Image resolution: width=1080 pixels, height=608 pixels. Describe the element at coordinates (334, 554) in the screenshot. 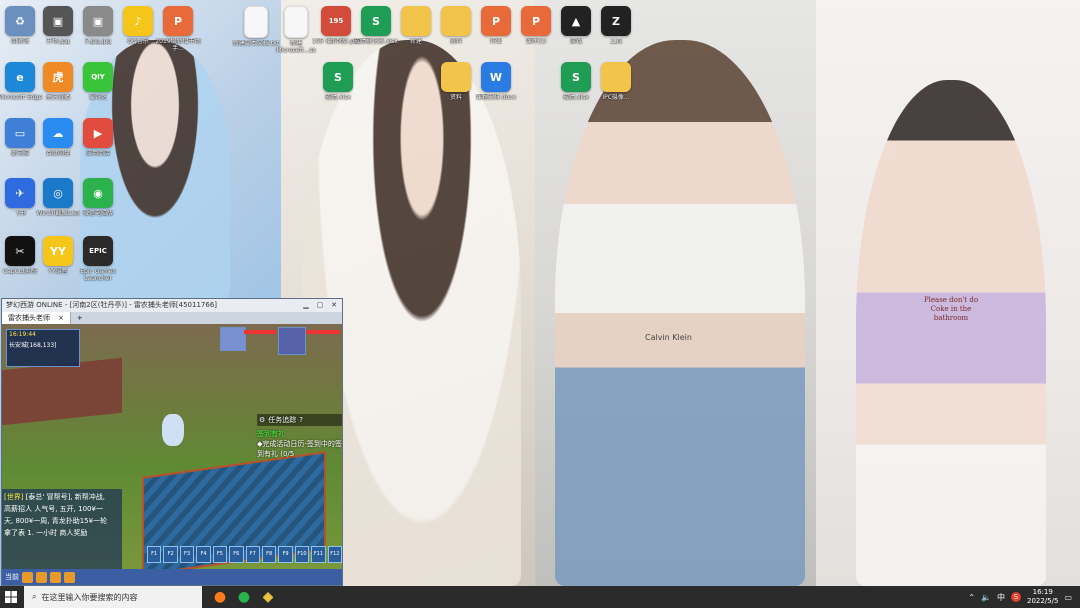

I see `skill-slot: F12` at that location.